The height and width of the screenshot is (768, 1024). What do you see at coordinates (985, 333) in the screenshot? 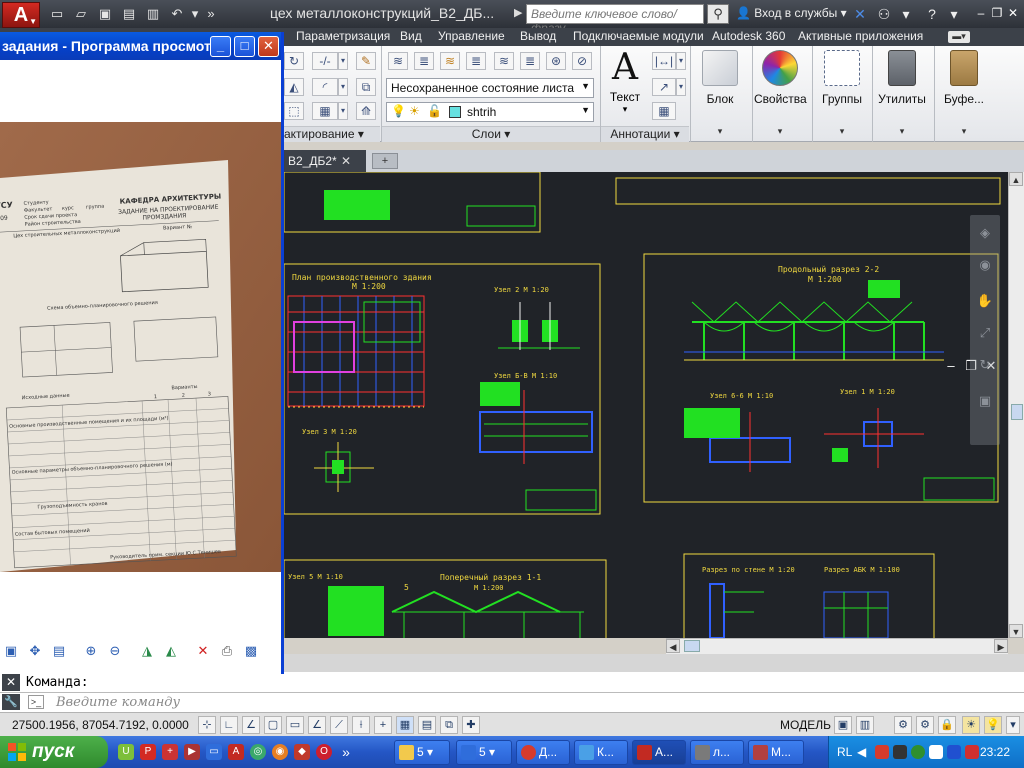
I see `zoom-extents-icon: ⤢` at bounding box center [985, 333].